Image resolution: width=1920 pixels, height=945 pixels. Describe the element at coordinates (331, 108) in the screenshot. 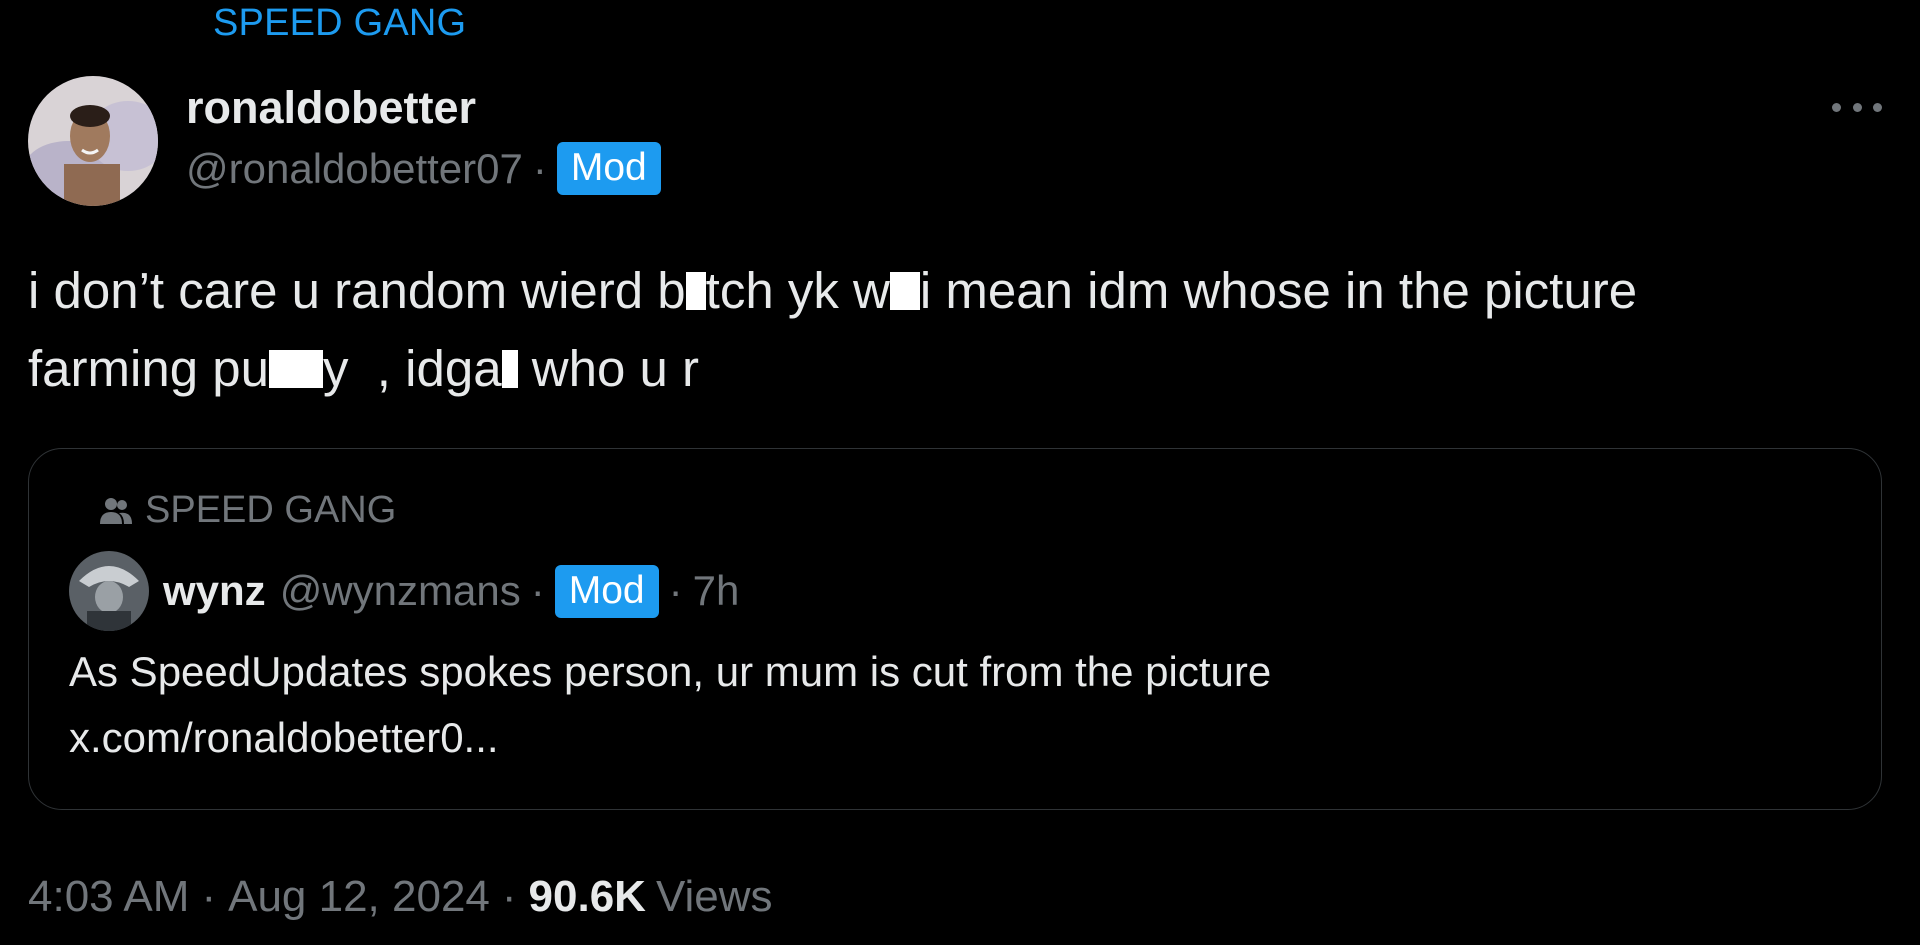

I see `author-display-name: ronaldobetter` at that location.